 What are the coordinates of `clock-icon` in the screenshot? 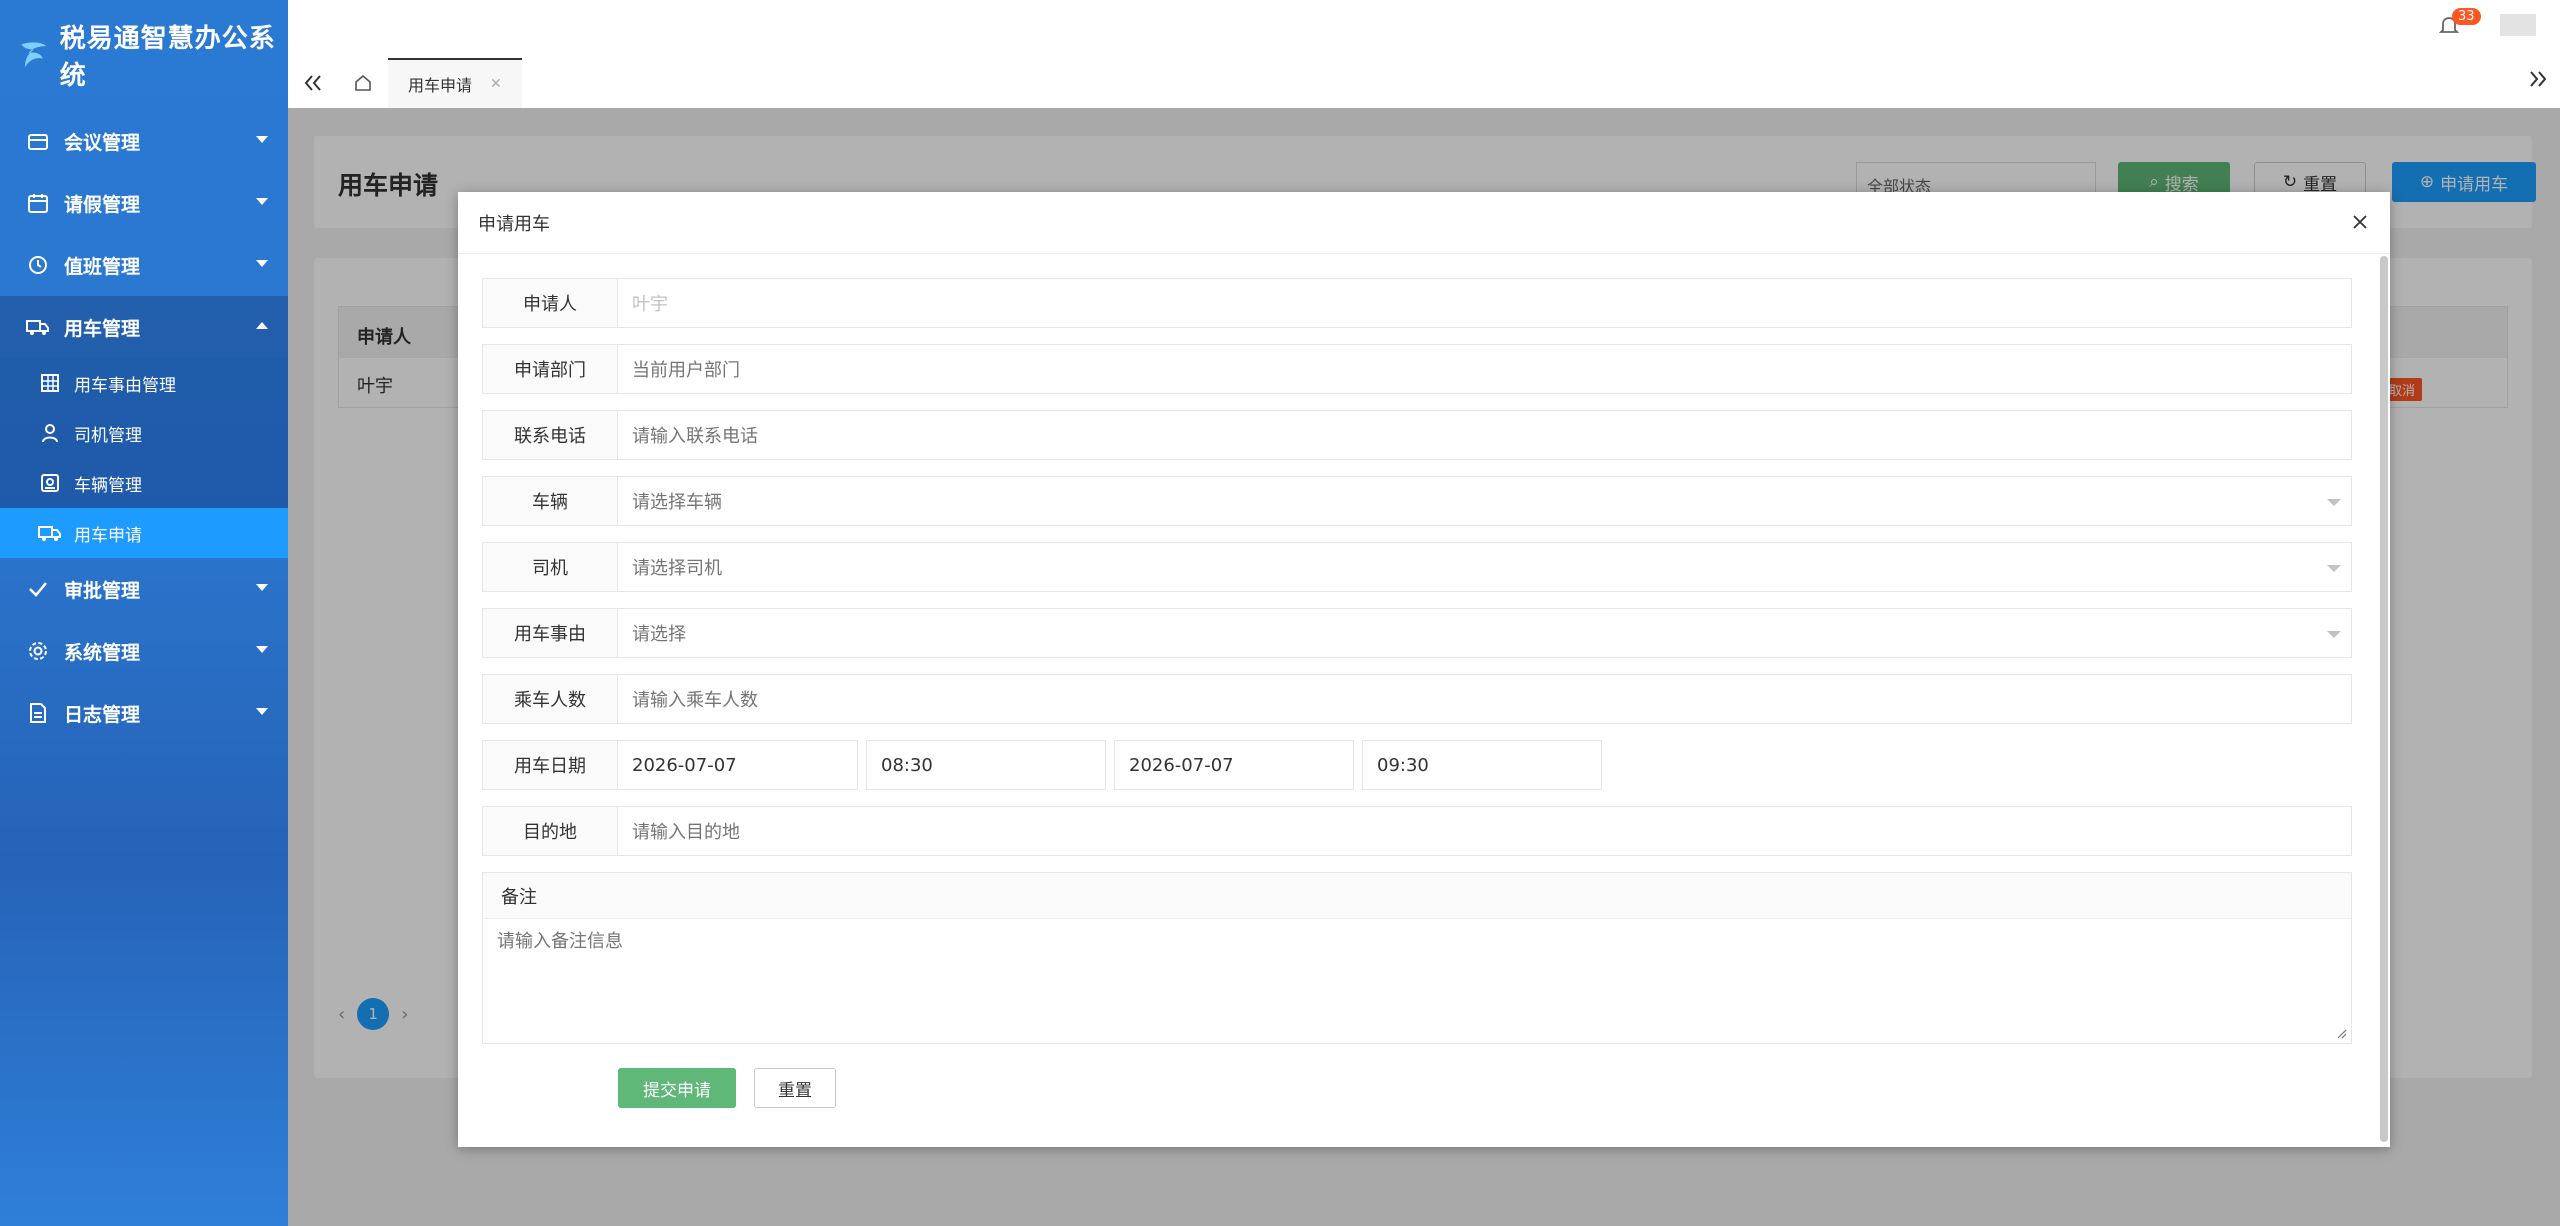 It's located at (38, 265).